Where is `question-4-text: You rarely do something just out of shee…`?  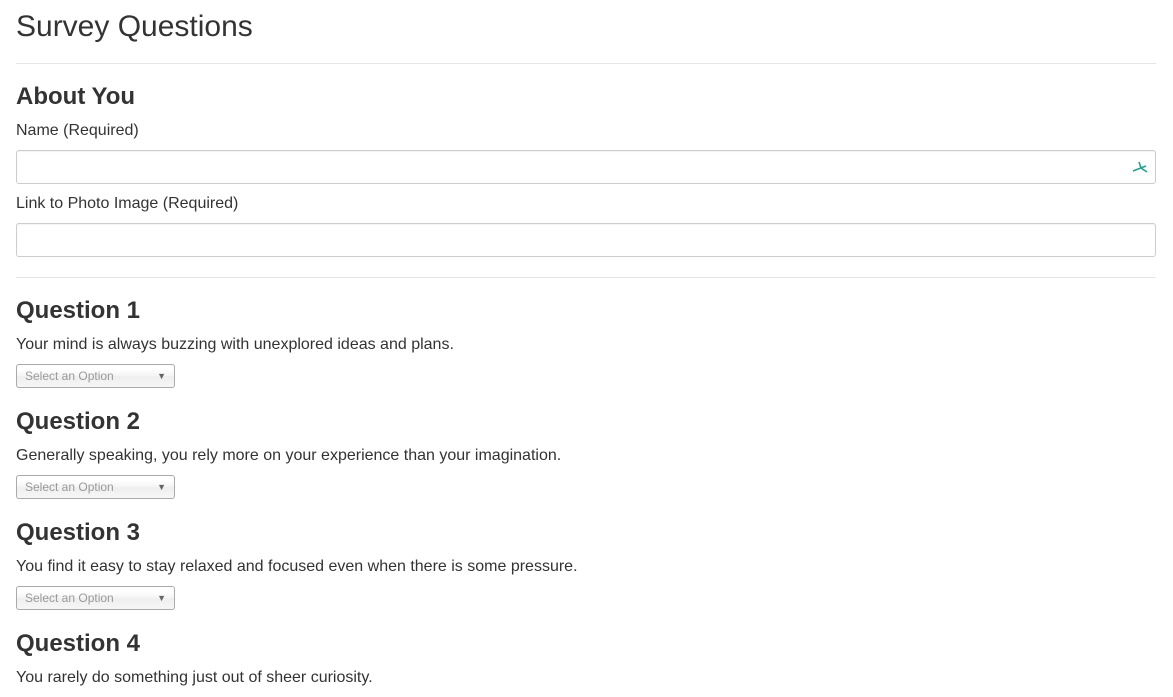
question-4-text: You rarely do something just out of shee… is located at coordinates (194, 677).